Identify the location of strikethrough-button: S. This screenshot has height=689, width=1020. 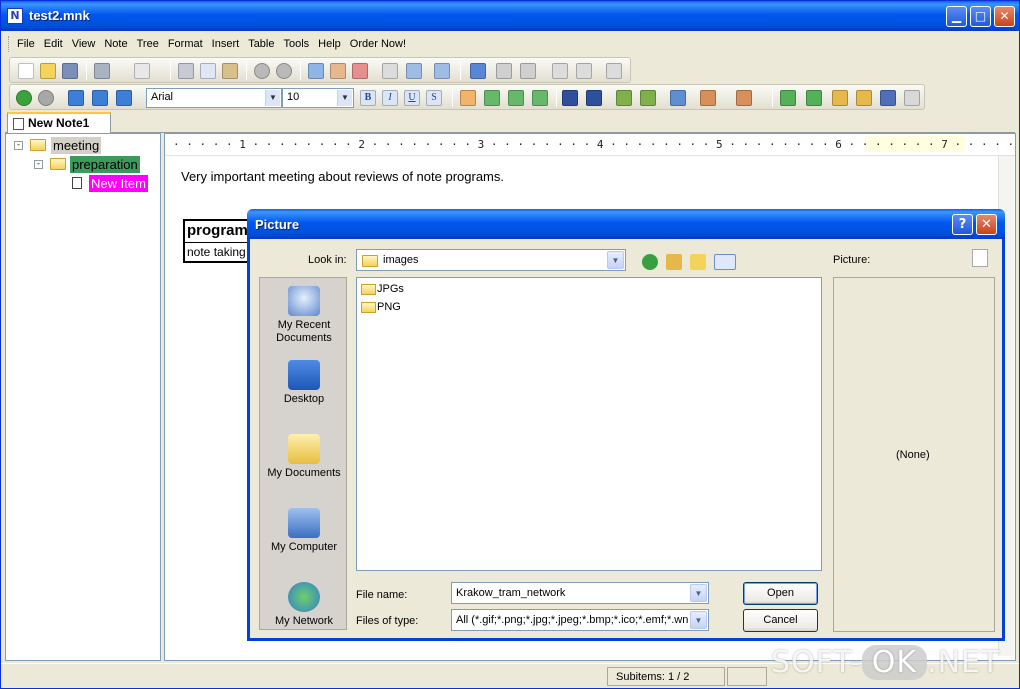
(434, 98).